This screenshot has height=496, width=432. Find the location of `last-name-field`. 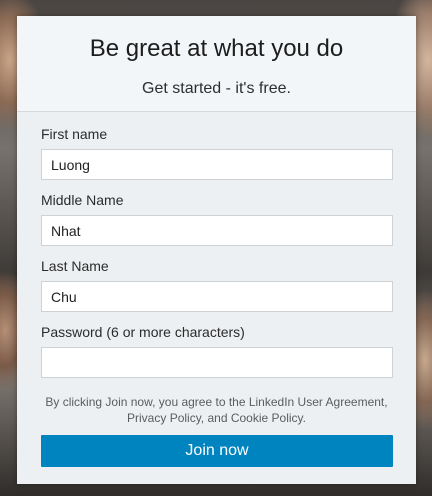

last-name-field is located at coordinates (217, 296).